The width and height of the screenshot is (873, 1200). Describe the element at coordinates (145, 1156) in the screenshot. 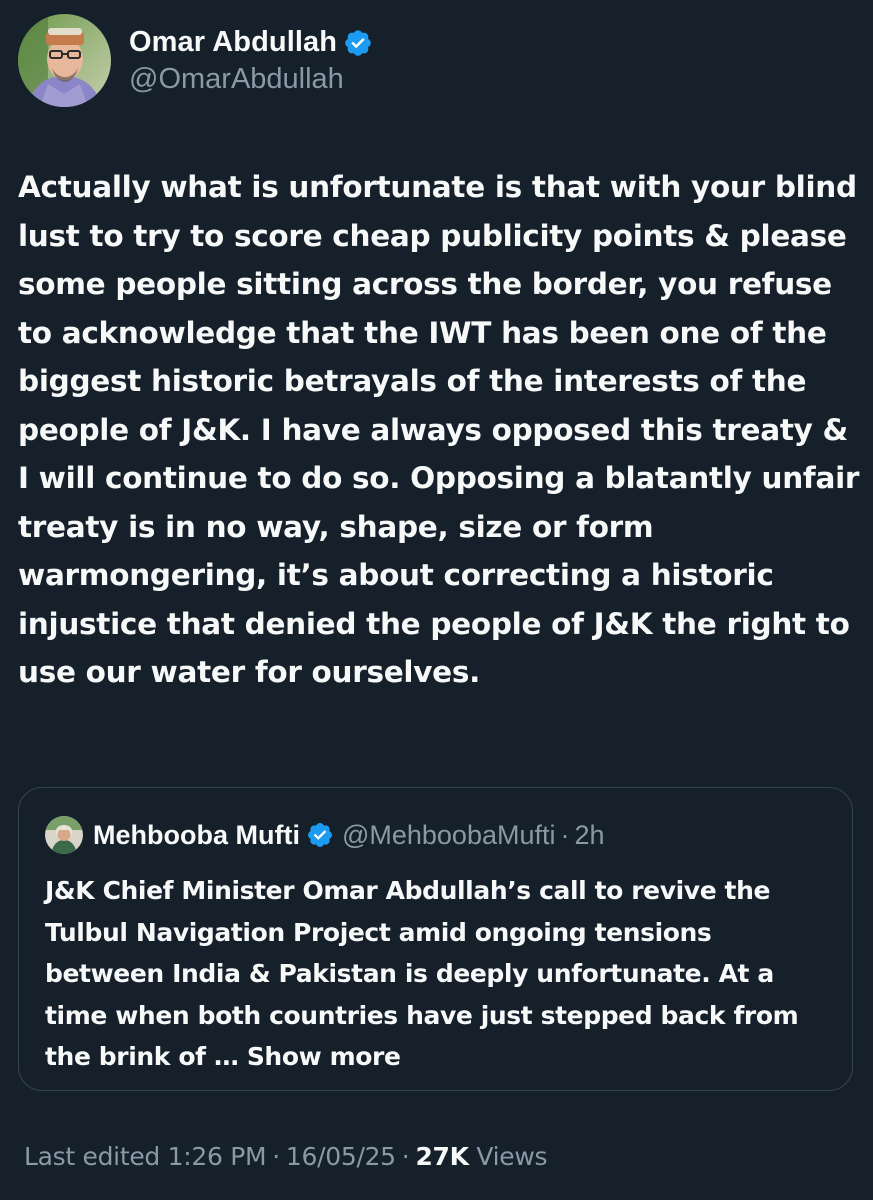

I see `last-edited-link: Last edited 1:26 PM` at that location.